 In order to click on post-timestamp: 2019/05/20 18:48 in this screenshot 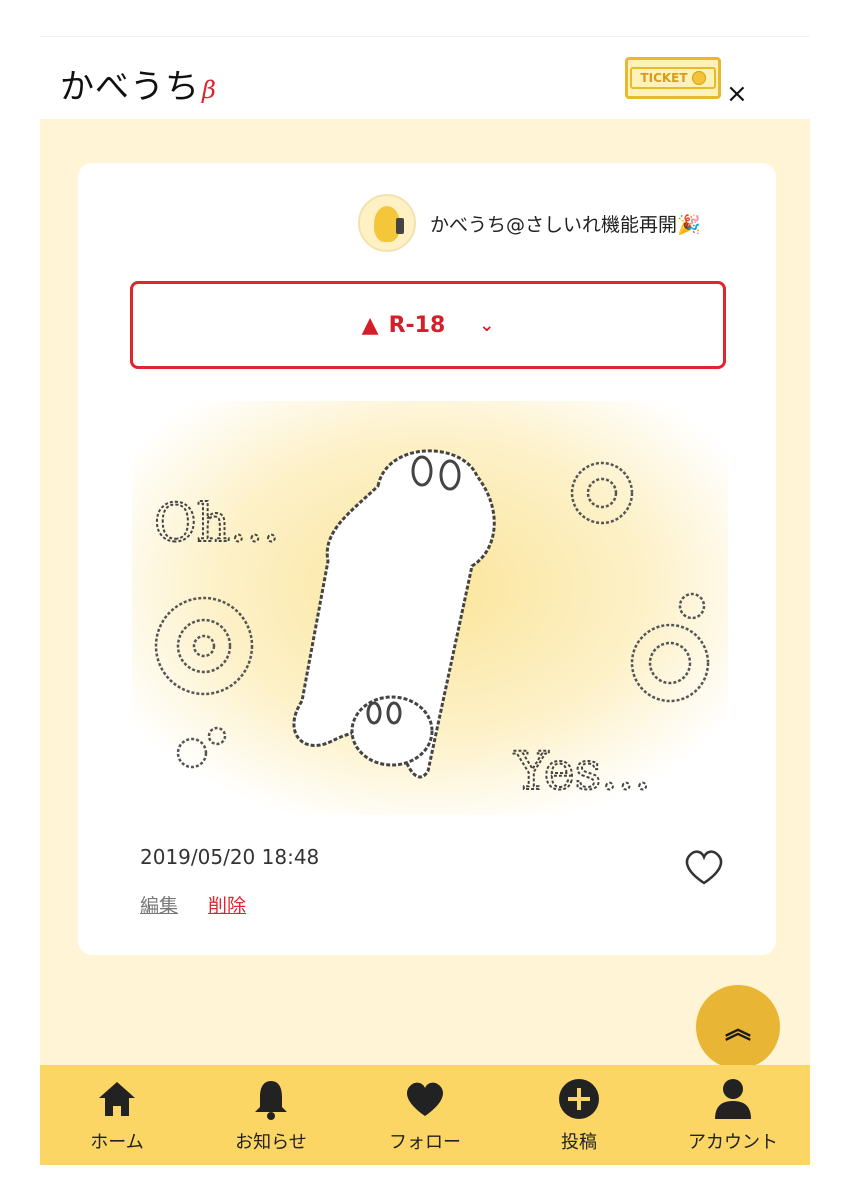, I will do `click(230, 857)`.